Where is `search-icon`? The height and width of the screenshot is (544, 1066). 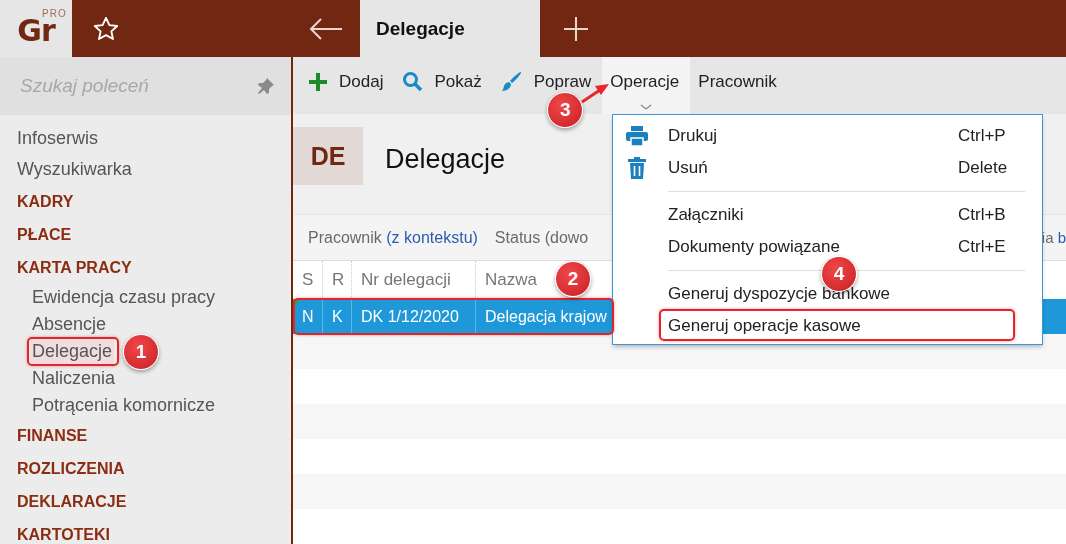
search-icon is located at coordinates (413, 81).